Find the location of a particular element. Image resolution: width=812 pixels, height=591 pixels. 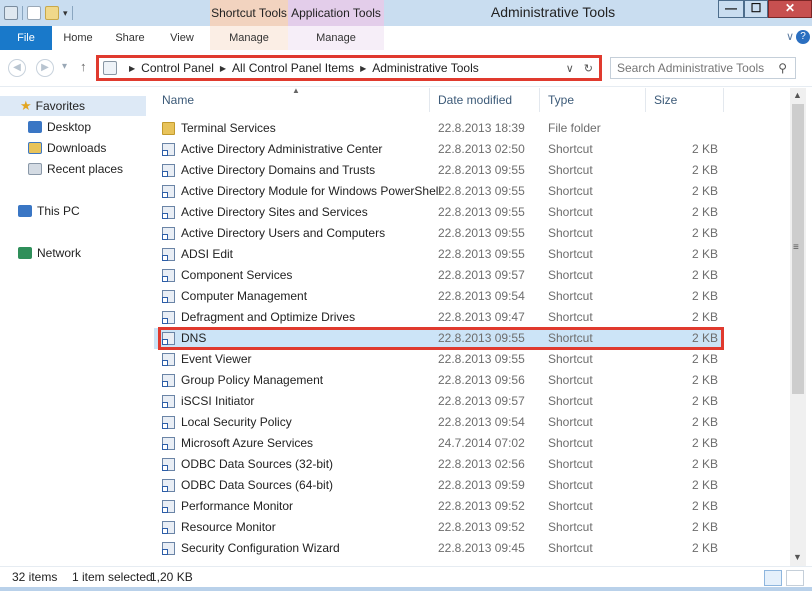

context-tab-shortcut-tools: Shortcut Tools is located at coordinates (249, 13).